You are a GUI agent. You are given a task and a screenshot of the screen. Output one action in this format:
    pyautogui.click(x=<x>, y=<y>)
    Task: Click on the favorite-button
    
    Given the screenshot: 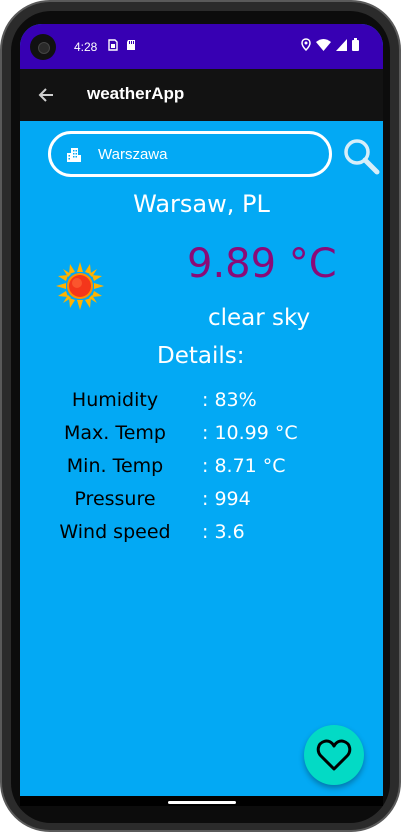 What is the action you would take?
    pyautogui.click(x=334, y=755)
    